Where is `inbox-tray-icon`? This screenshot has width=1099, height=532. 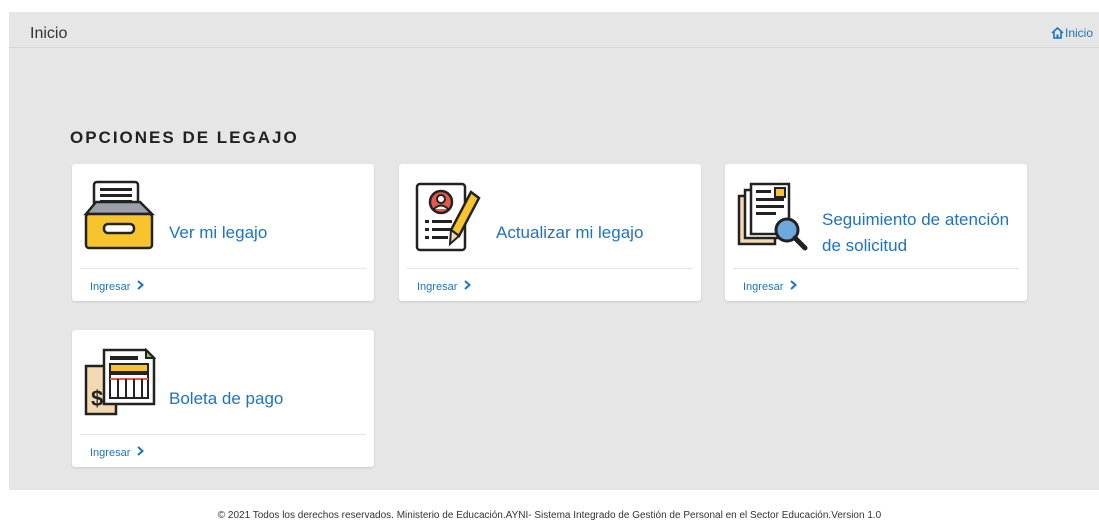 inbox-tray-icon is located at coordinates (120, 216).